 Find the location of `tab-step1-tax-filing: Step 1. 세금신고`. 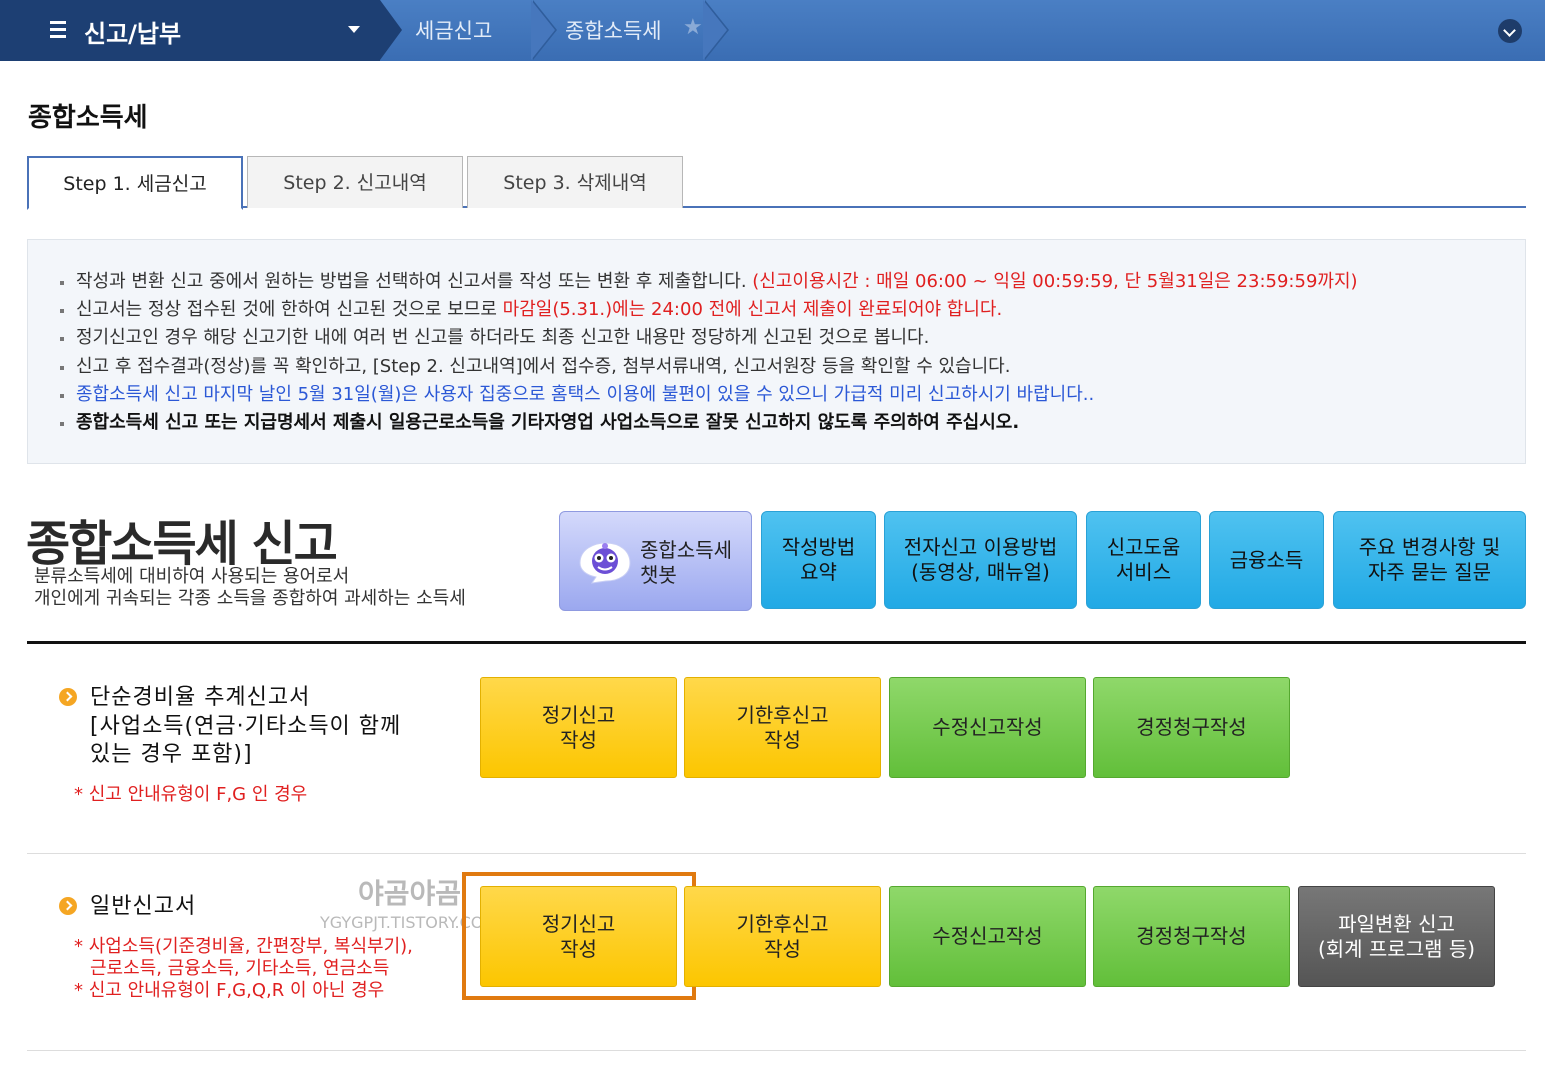

tab-step1-tax-filing: Step 1. 세금신고 is located at coordinates (135, 183).